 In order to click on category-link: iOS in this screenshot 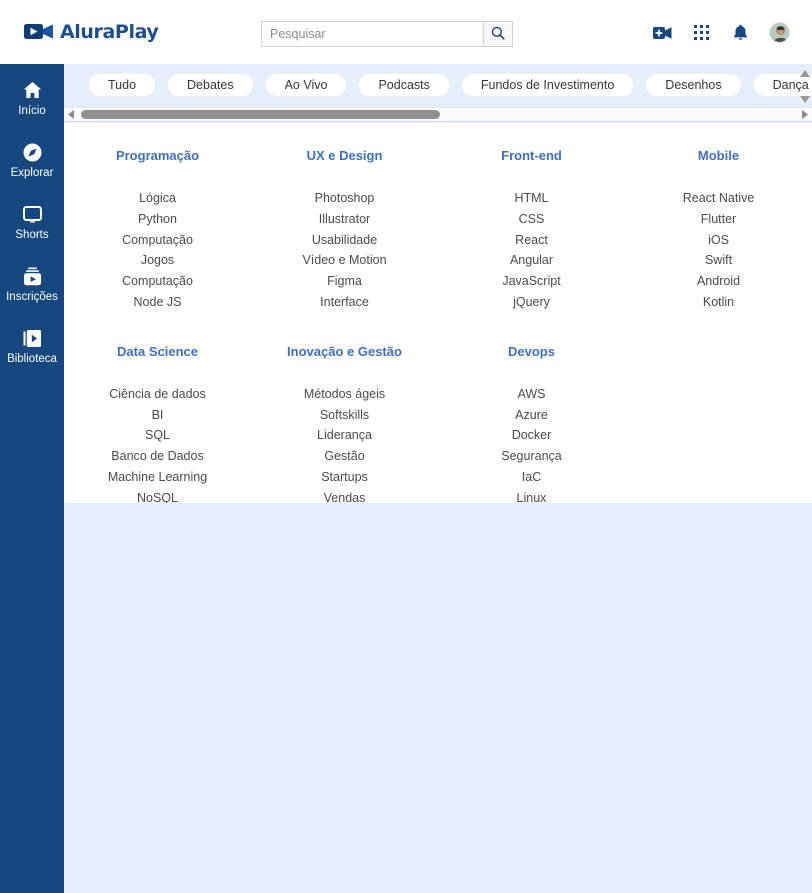, I will do `click(718, 240)`.